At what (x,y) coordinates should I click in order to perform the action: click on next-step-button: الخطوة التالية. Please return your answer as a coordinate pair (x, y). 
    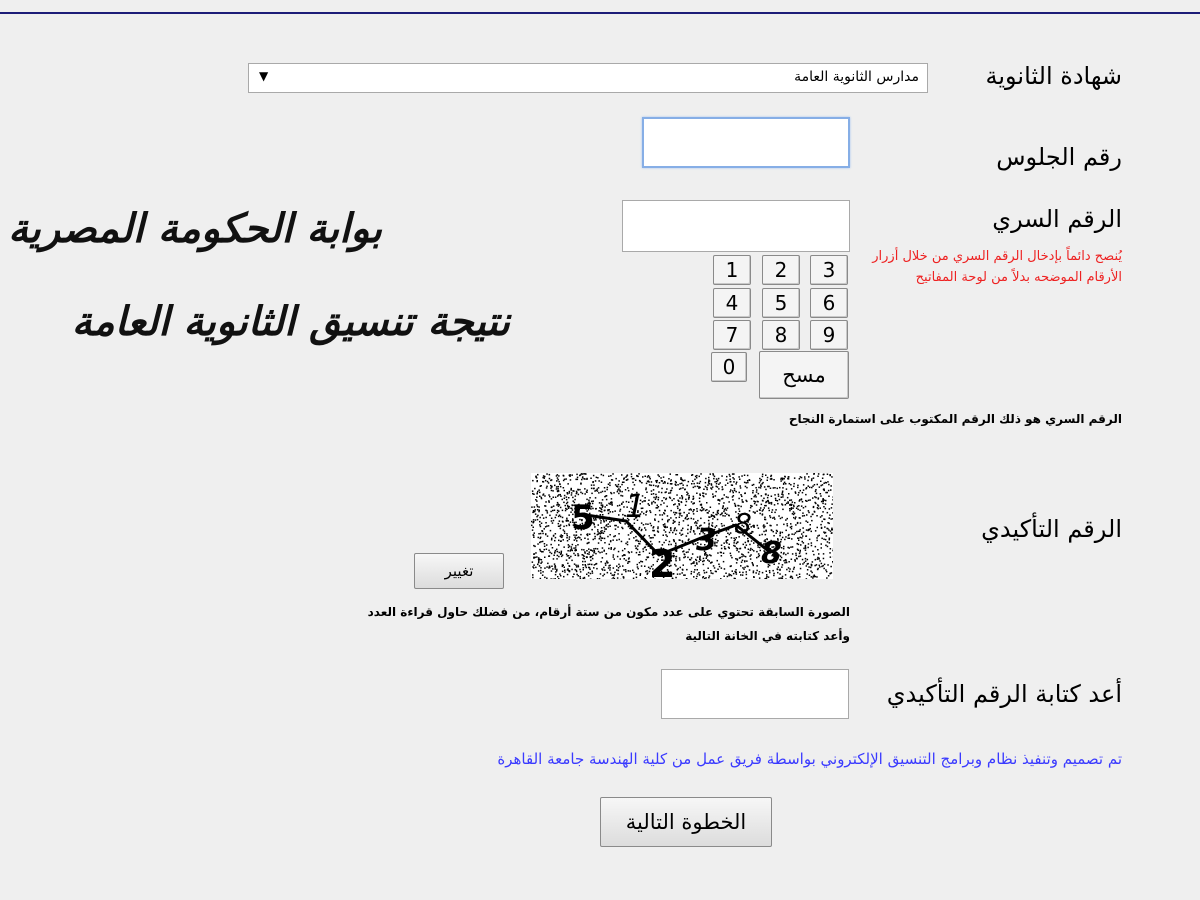
    Looking at the image, I should click on (686, 822).